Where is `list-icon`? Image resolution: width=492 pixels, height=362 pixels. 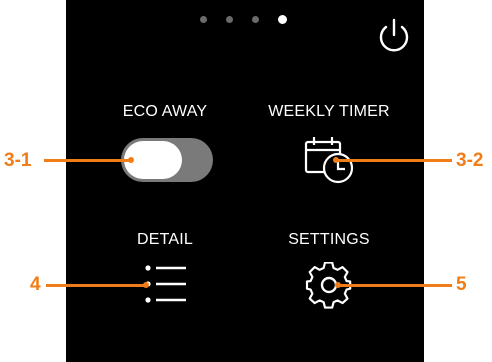
list-icon is located at coordinates (167, 284).